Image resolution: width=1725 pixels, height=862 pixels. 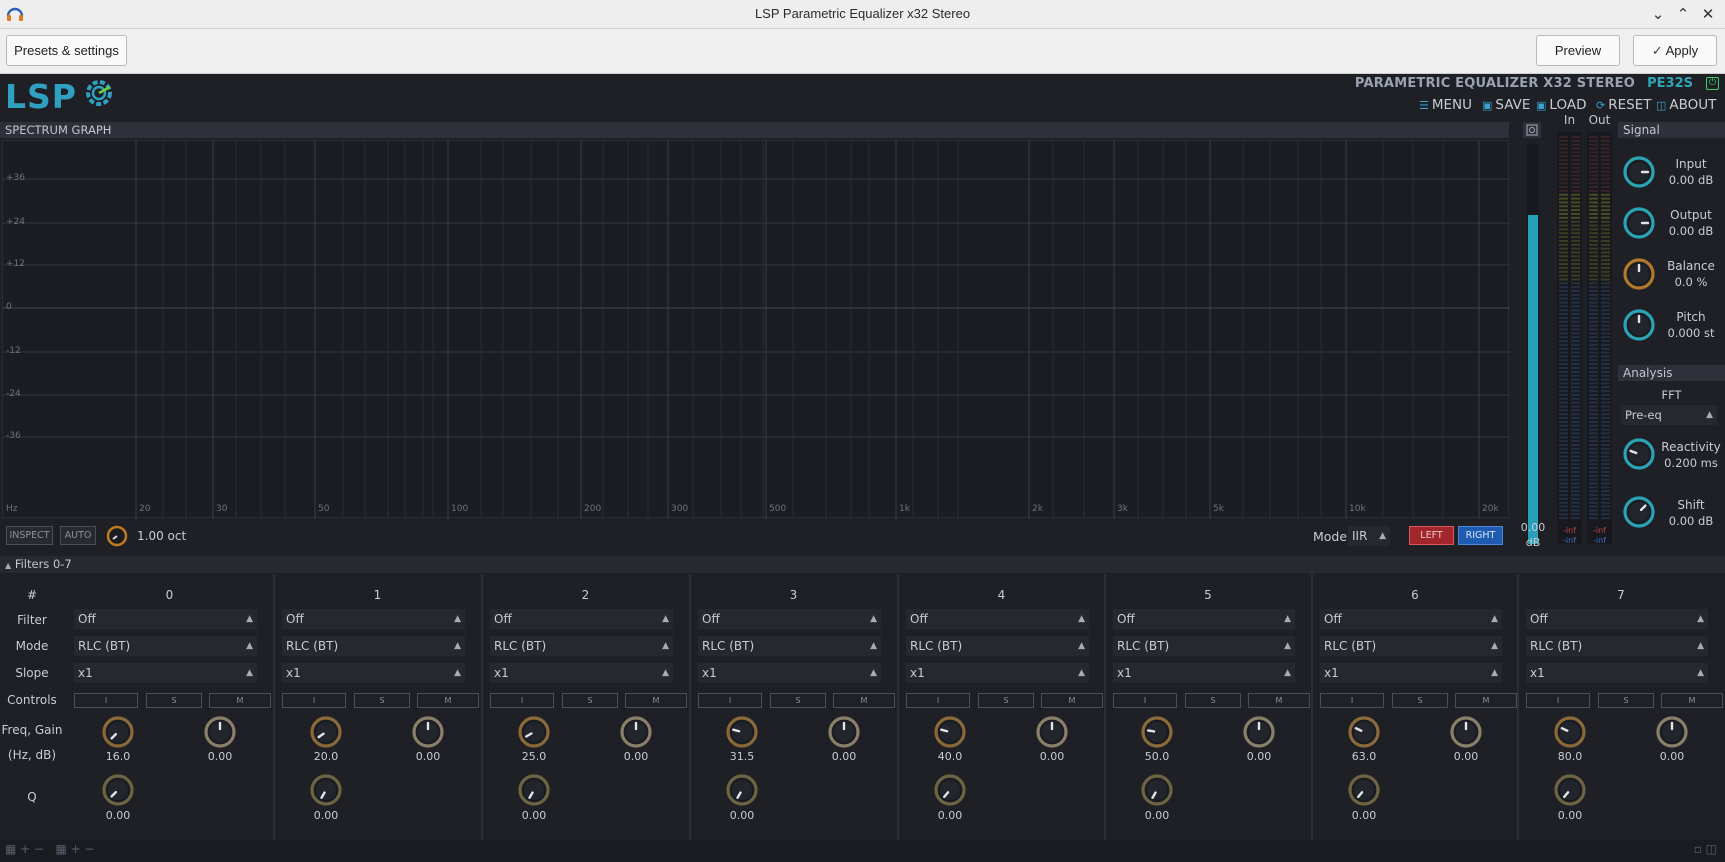 What do you see at coordinates (1639, 274) in the screenshot?
I see `signal-knob-balance` at bounding box center [1639, 274].